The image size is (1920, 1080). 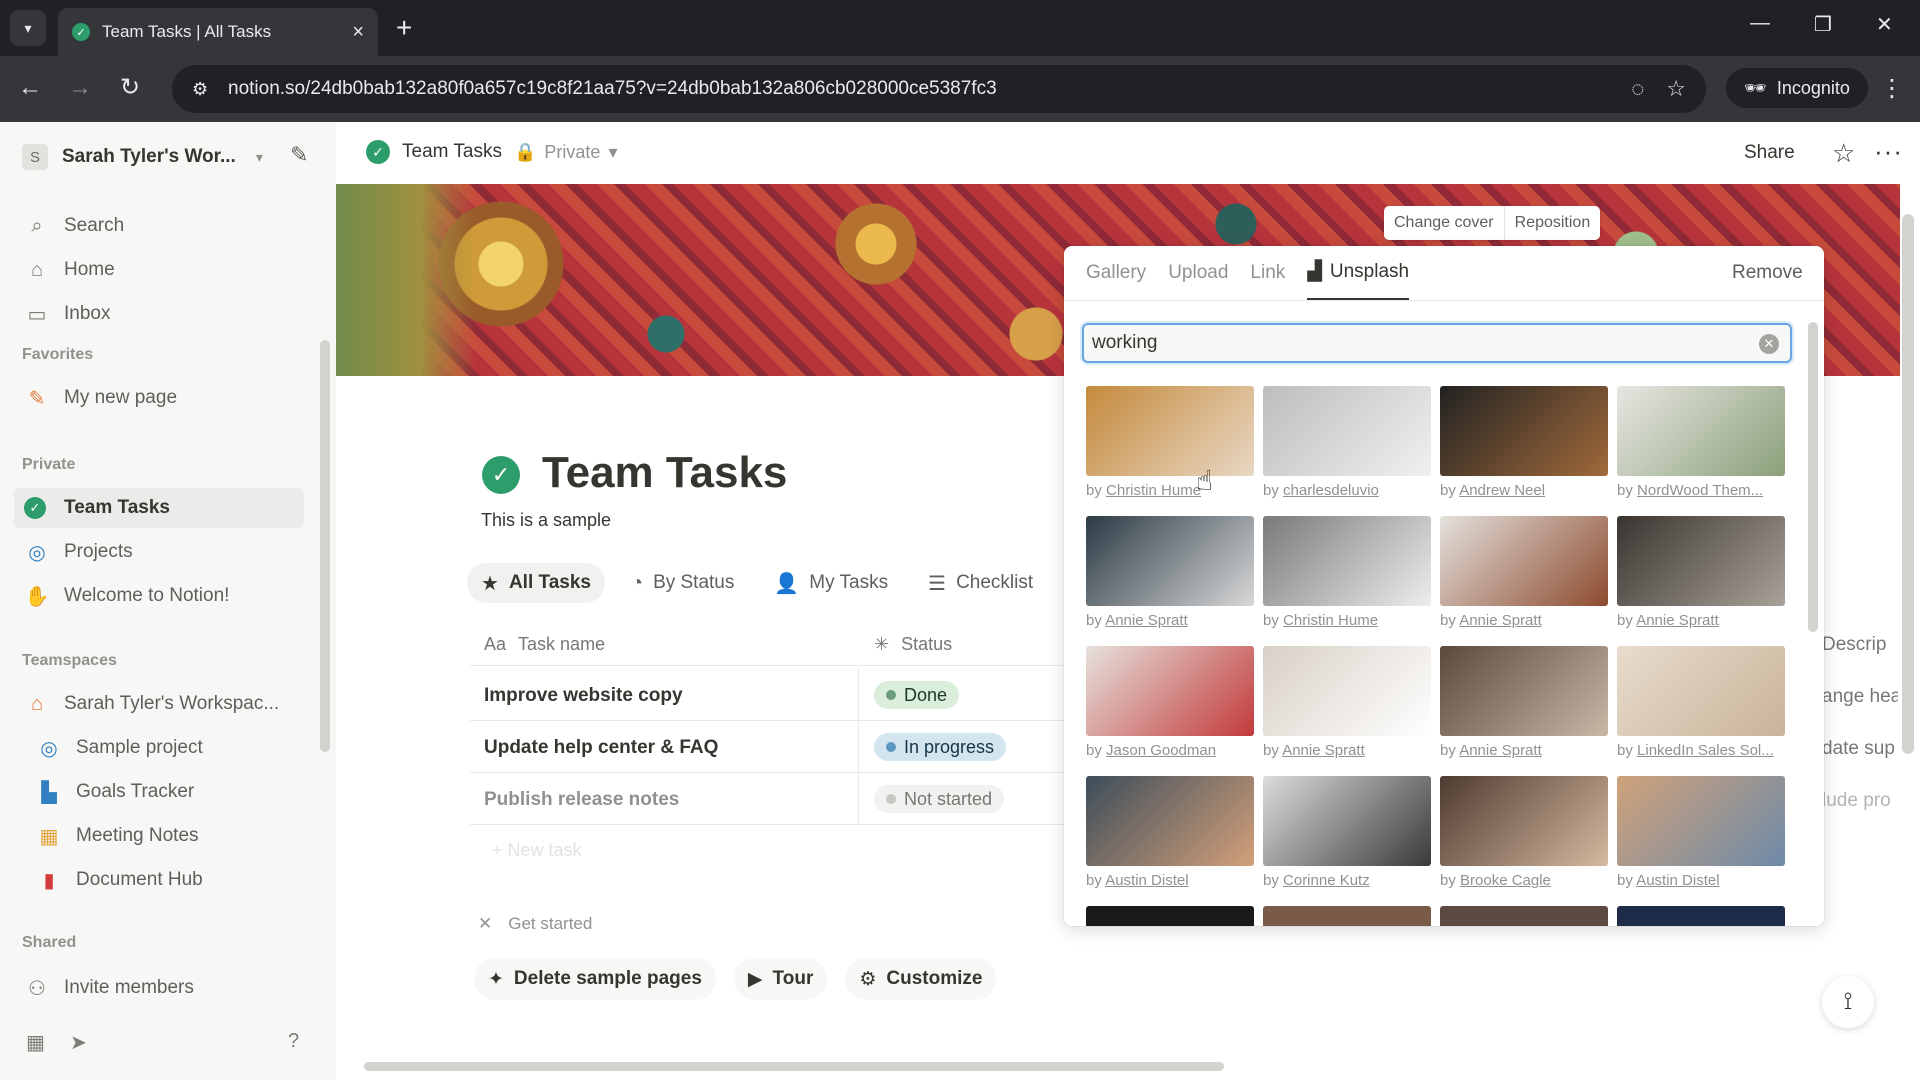 I want to click on tab-gallery: Gallery, so click(x=1116, y=273).